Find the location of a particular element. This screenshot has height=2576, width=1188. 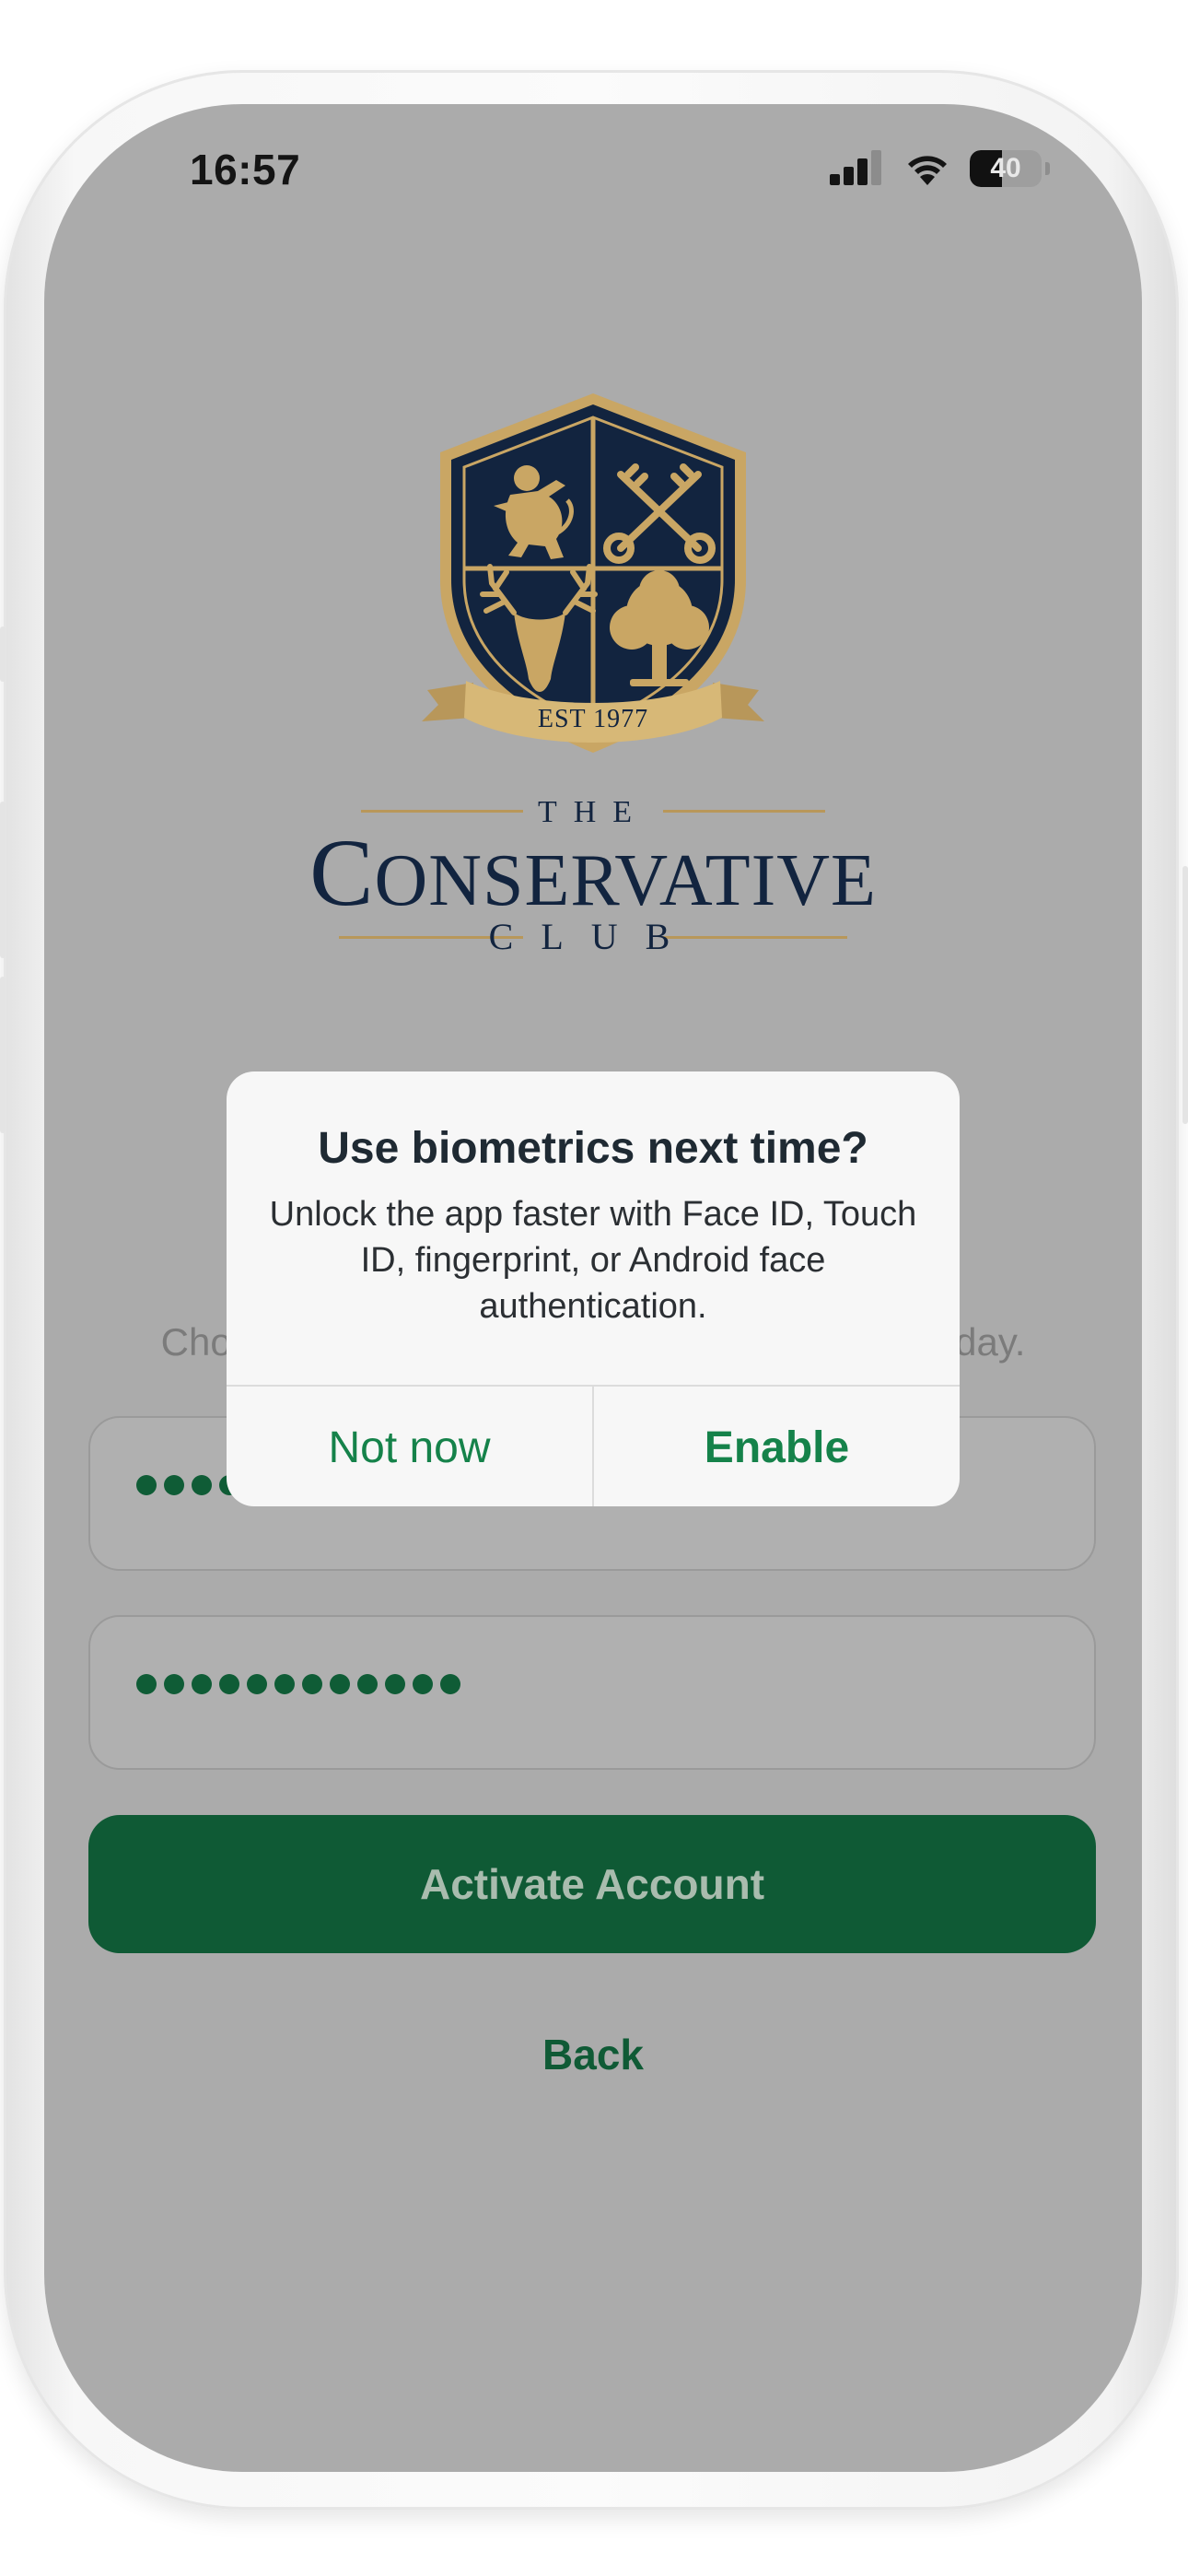

wordmark-rest: ONSERVATIVE is located at coordinates (625, 880).